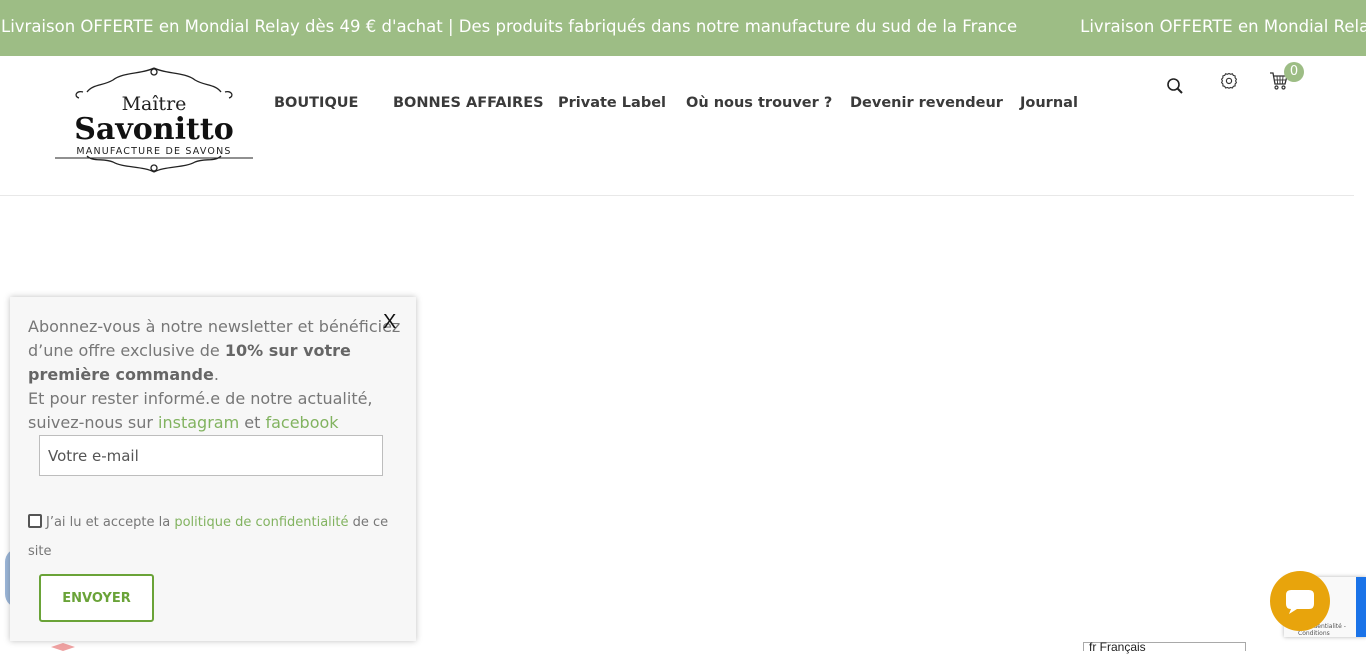 Image resolution: width=1366 pixels, height=654 pixels. What do you see at coordinates (612, 103) in the screenshot?
I see `nav-private-label: Private Label` at bounding box center [612, 103].